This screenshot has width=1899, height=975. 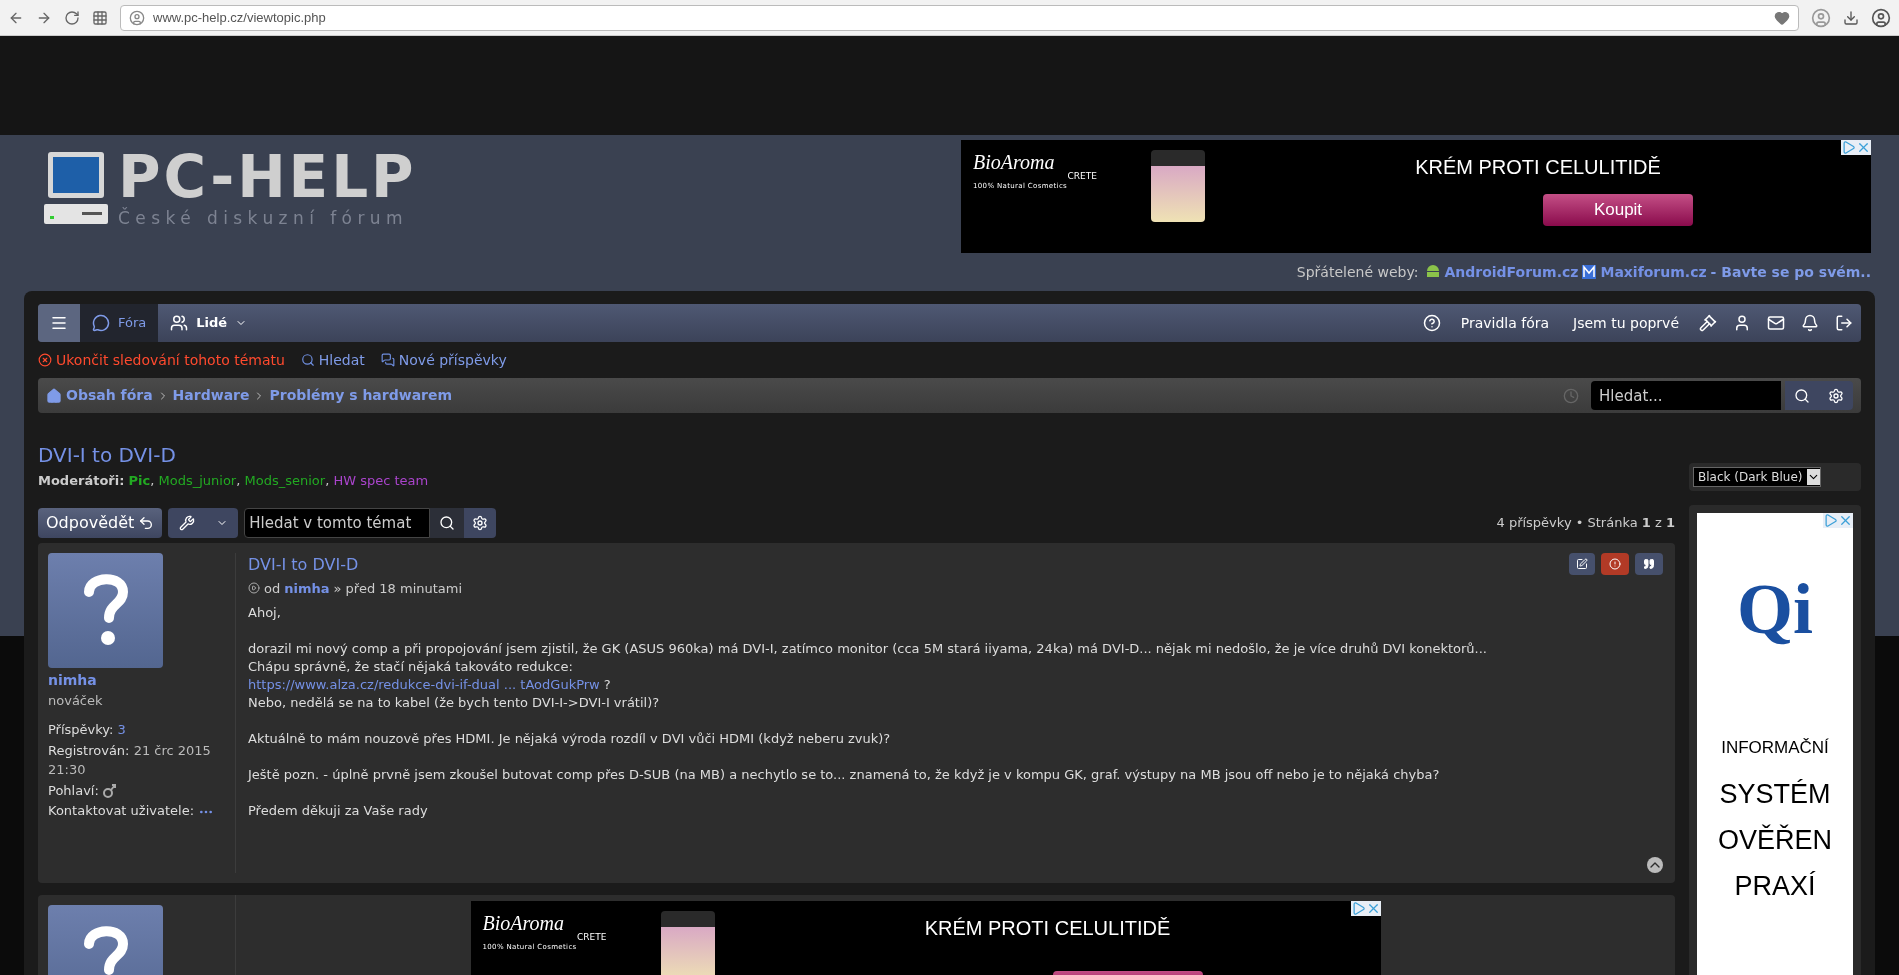 I want to click on nav-tab: Fóra, so click(x=119, y=323).